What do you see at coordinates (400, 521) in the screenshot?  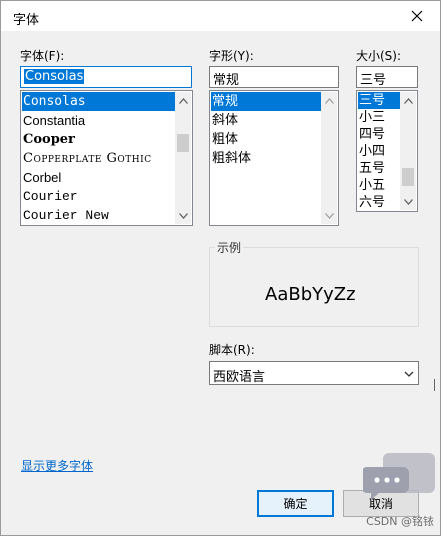 I see `watermark: CSDN @铭铱` at bounding box center [400, 521].